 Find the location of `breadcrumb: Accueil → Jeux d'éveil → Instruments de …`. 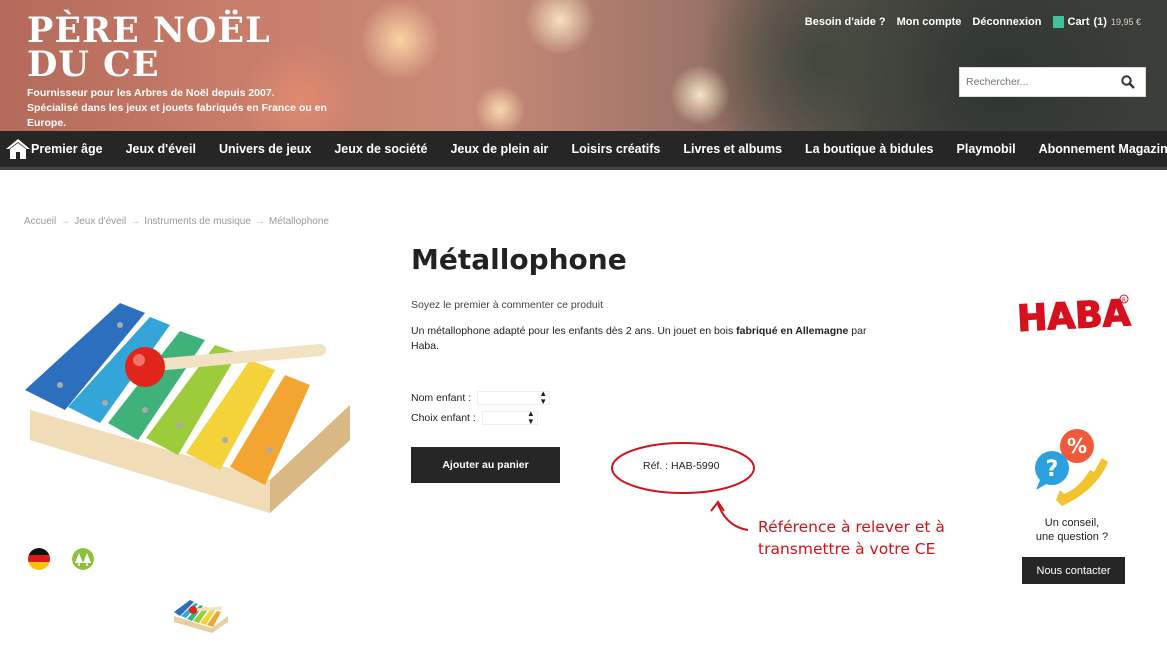

breadcrumb: Accueil → Jeux d'éveil → Instruments de … is located at coordinates (176, 221).